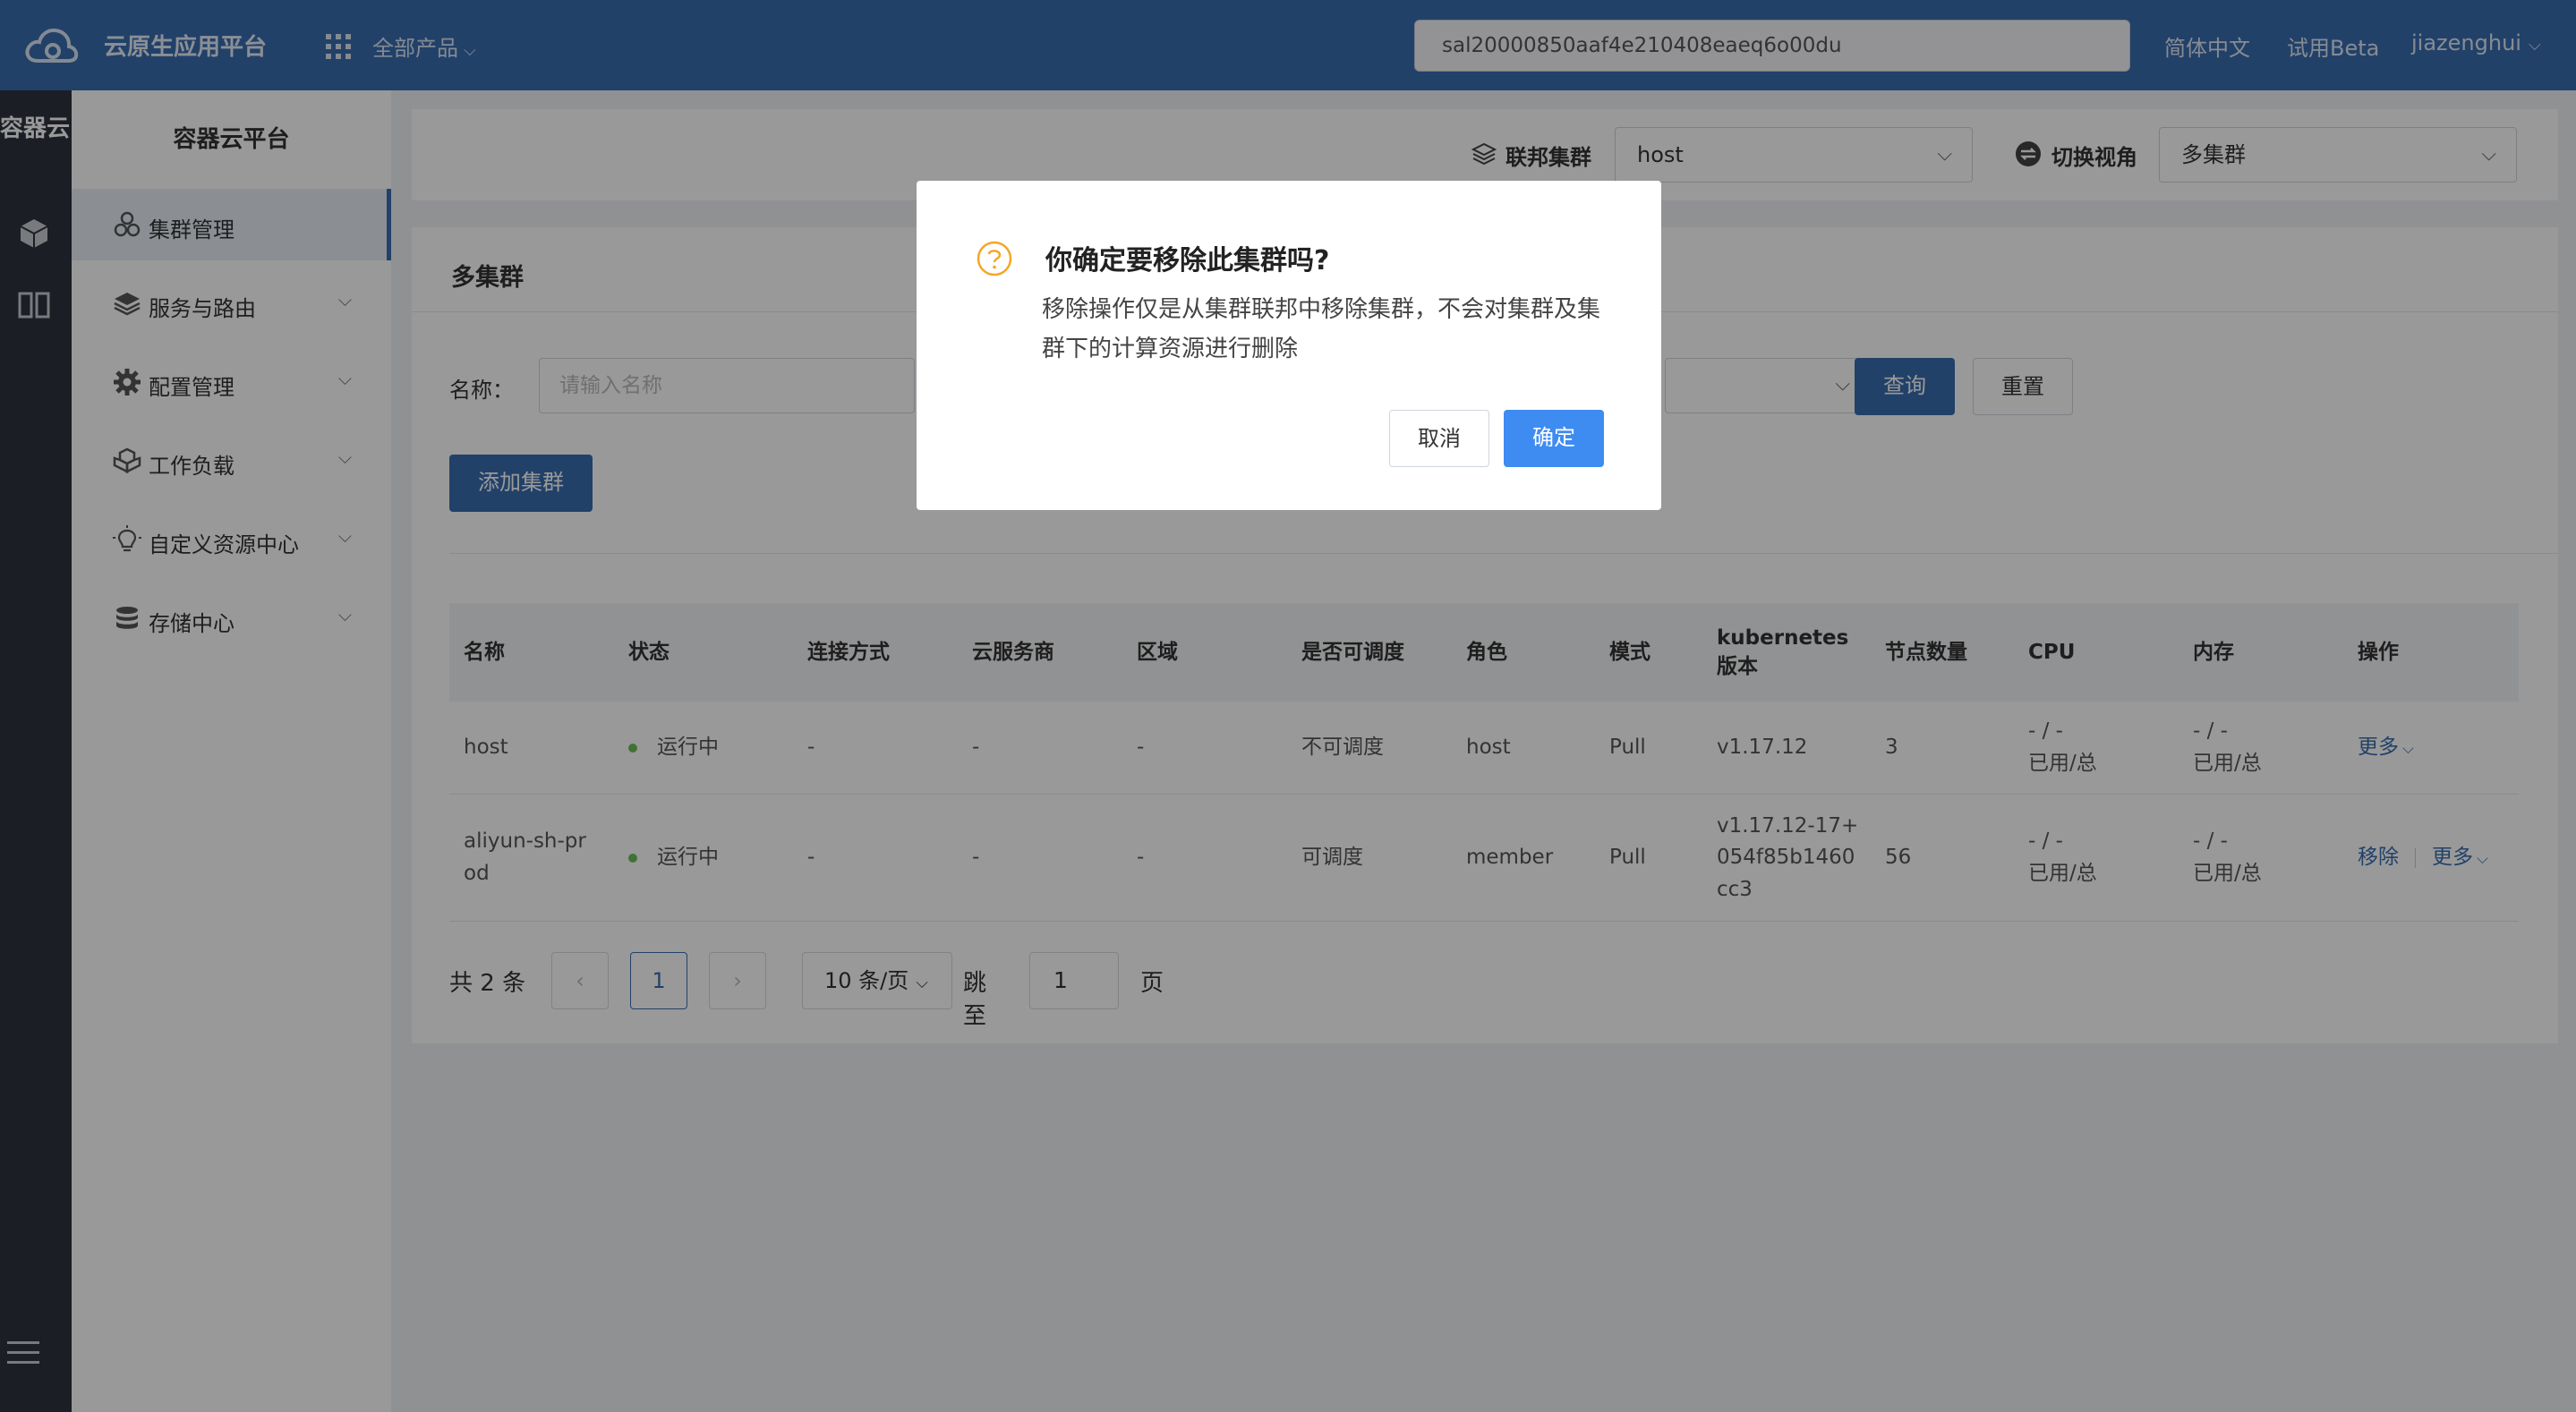  What do you see at coordinates (1439, 438) in the screenshot?
I see `cancel-button: 取消` at bounding box center [1439, 438].